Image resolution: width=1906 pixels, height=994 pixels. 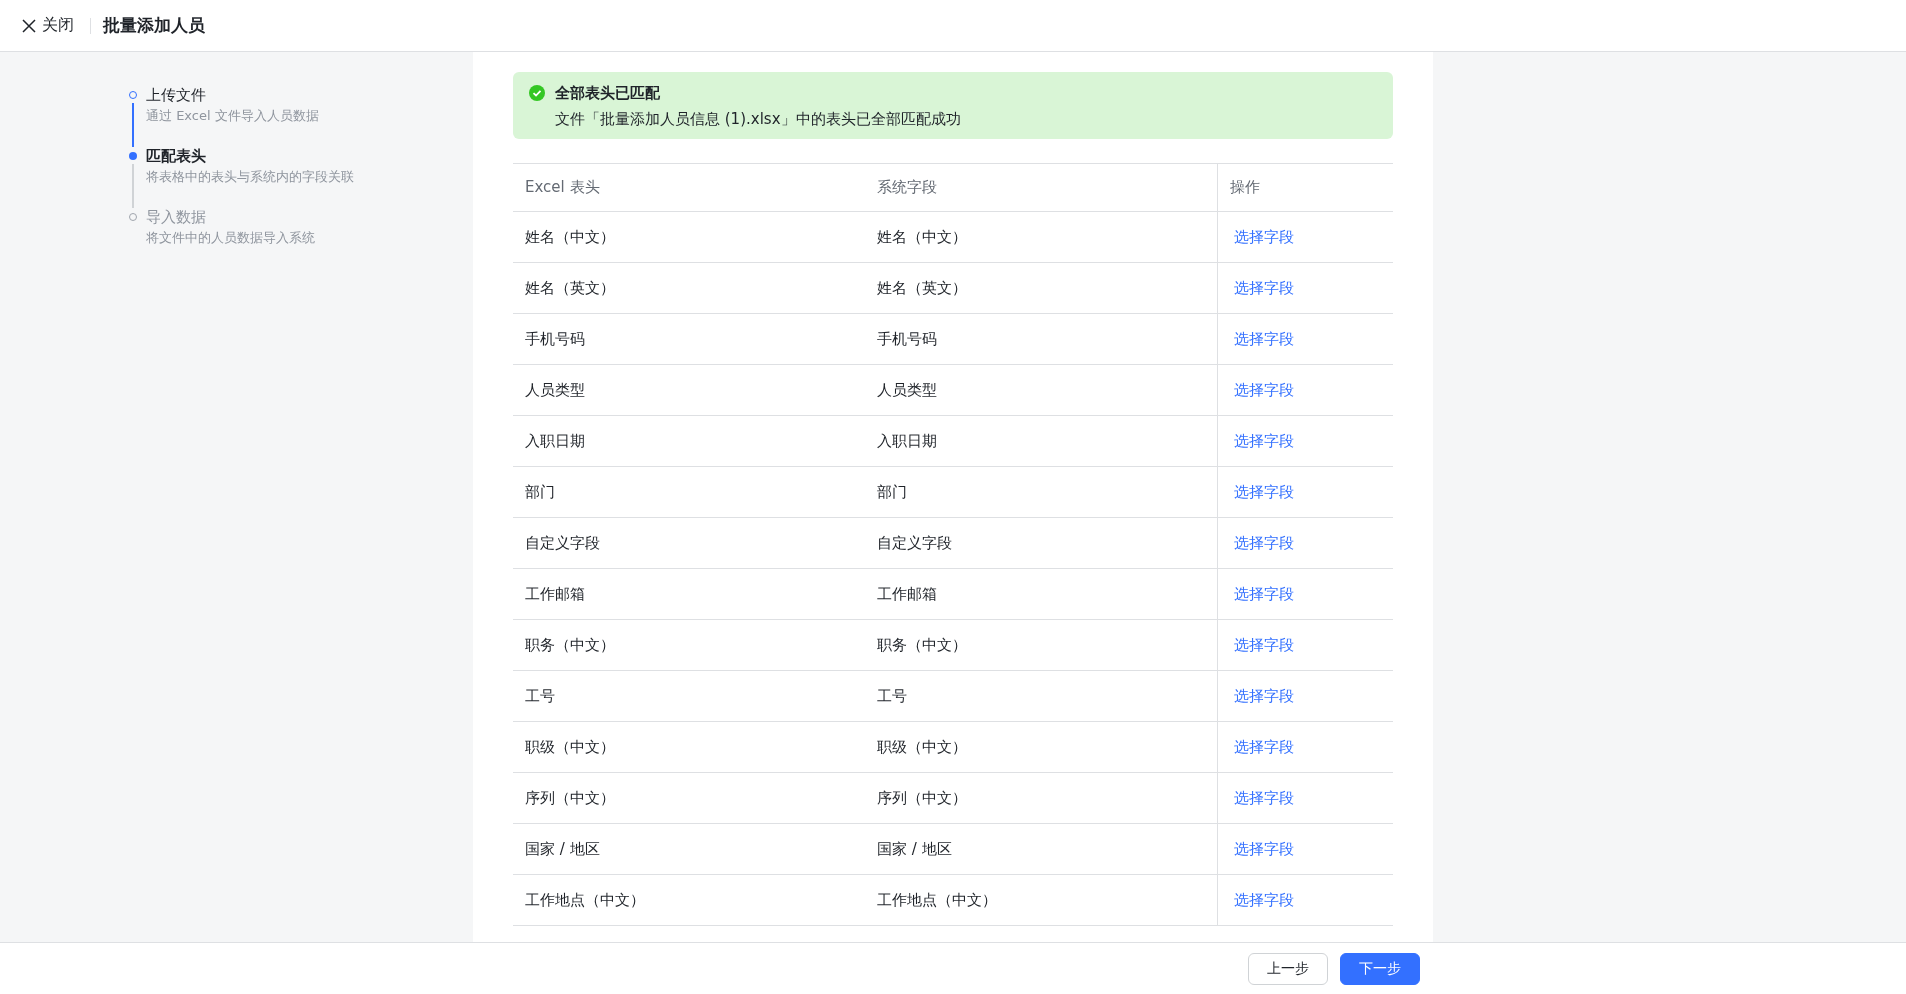 I want to click on step-description: 通过 Excel 文件导入人员数据, so click(x=232, y=116).